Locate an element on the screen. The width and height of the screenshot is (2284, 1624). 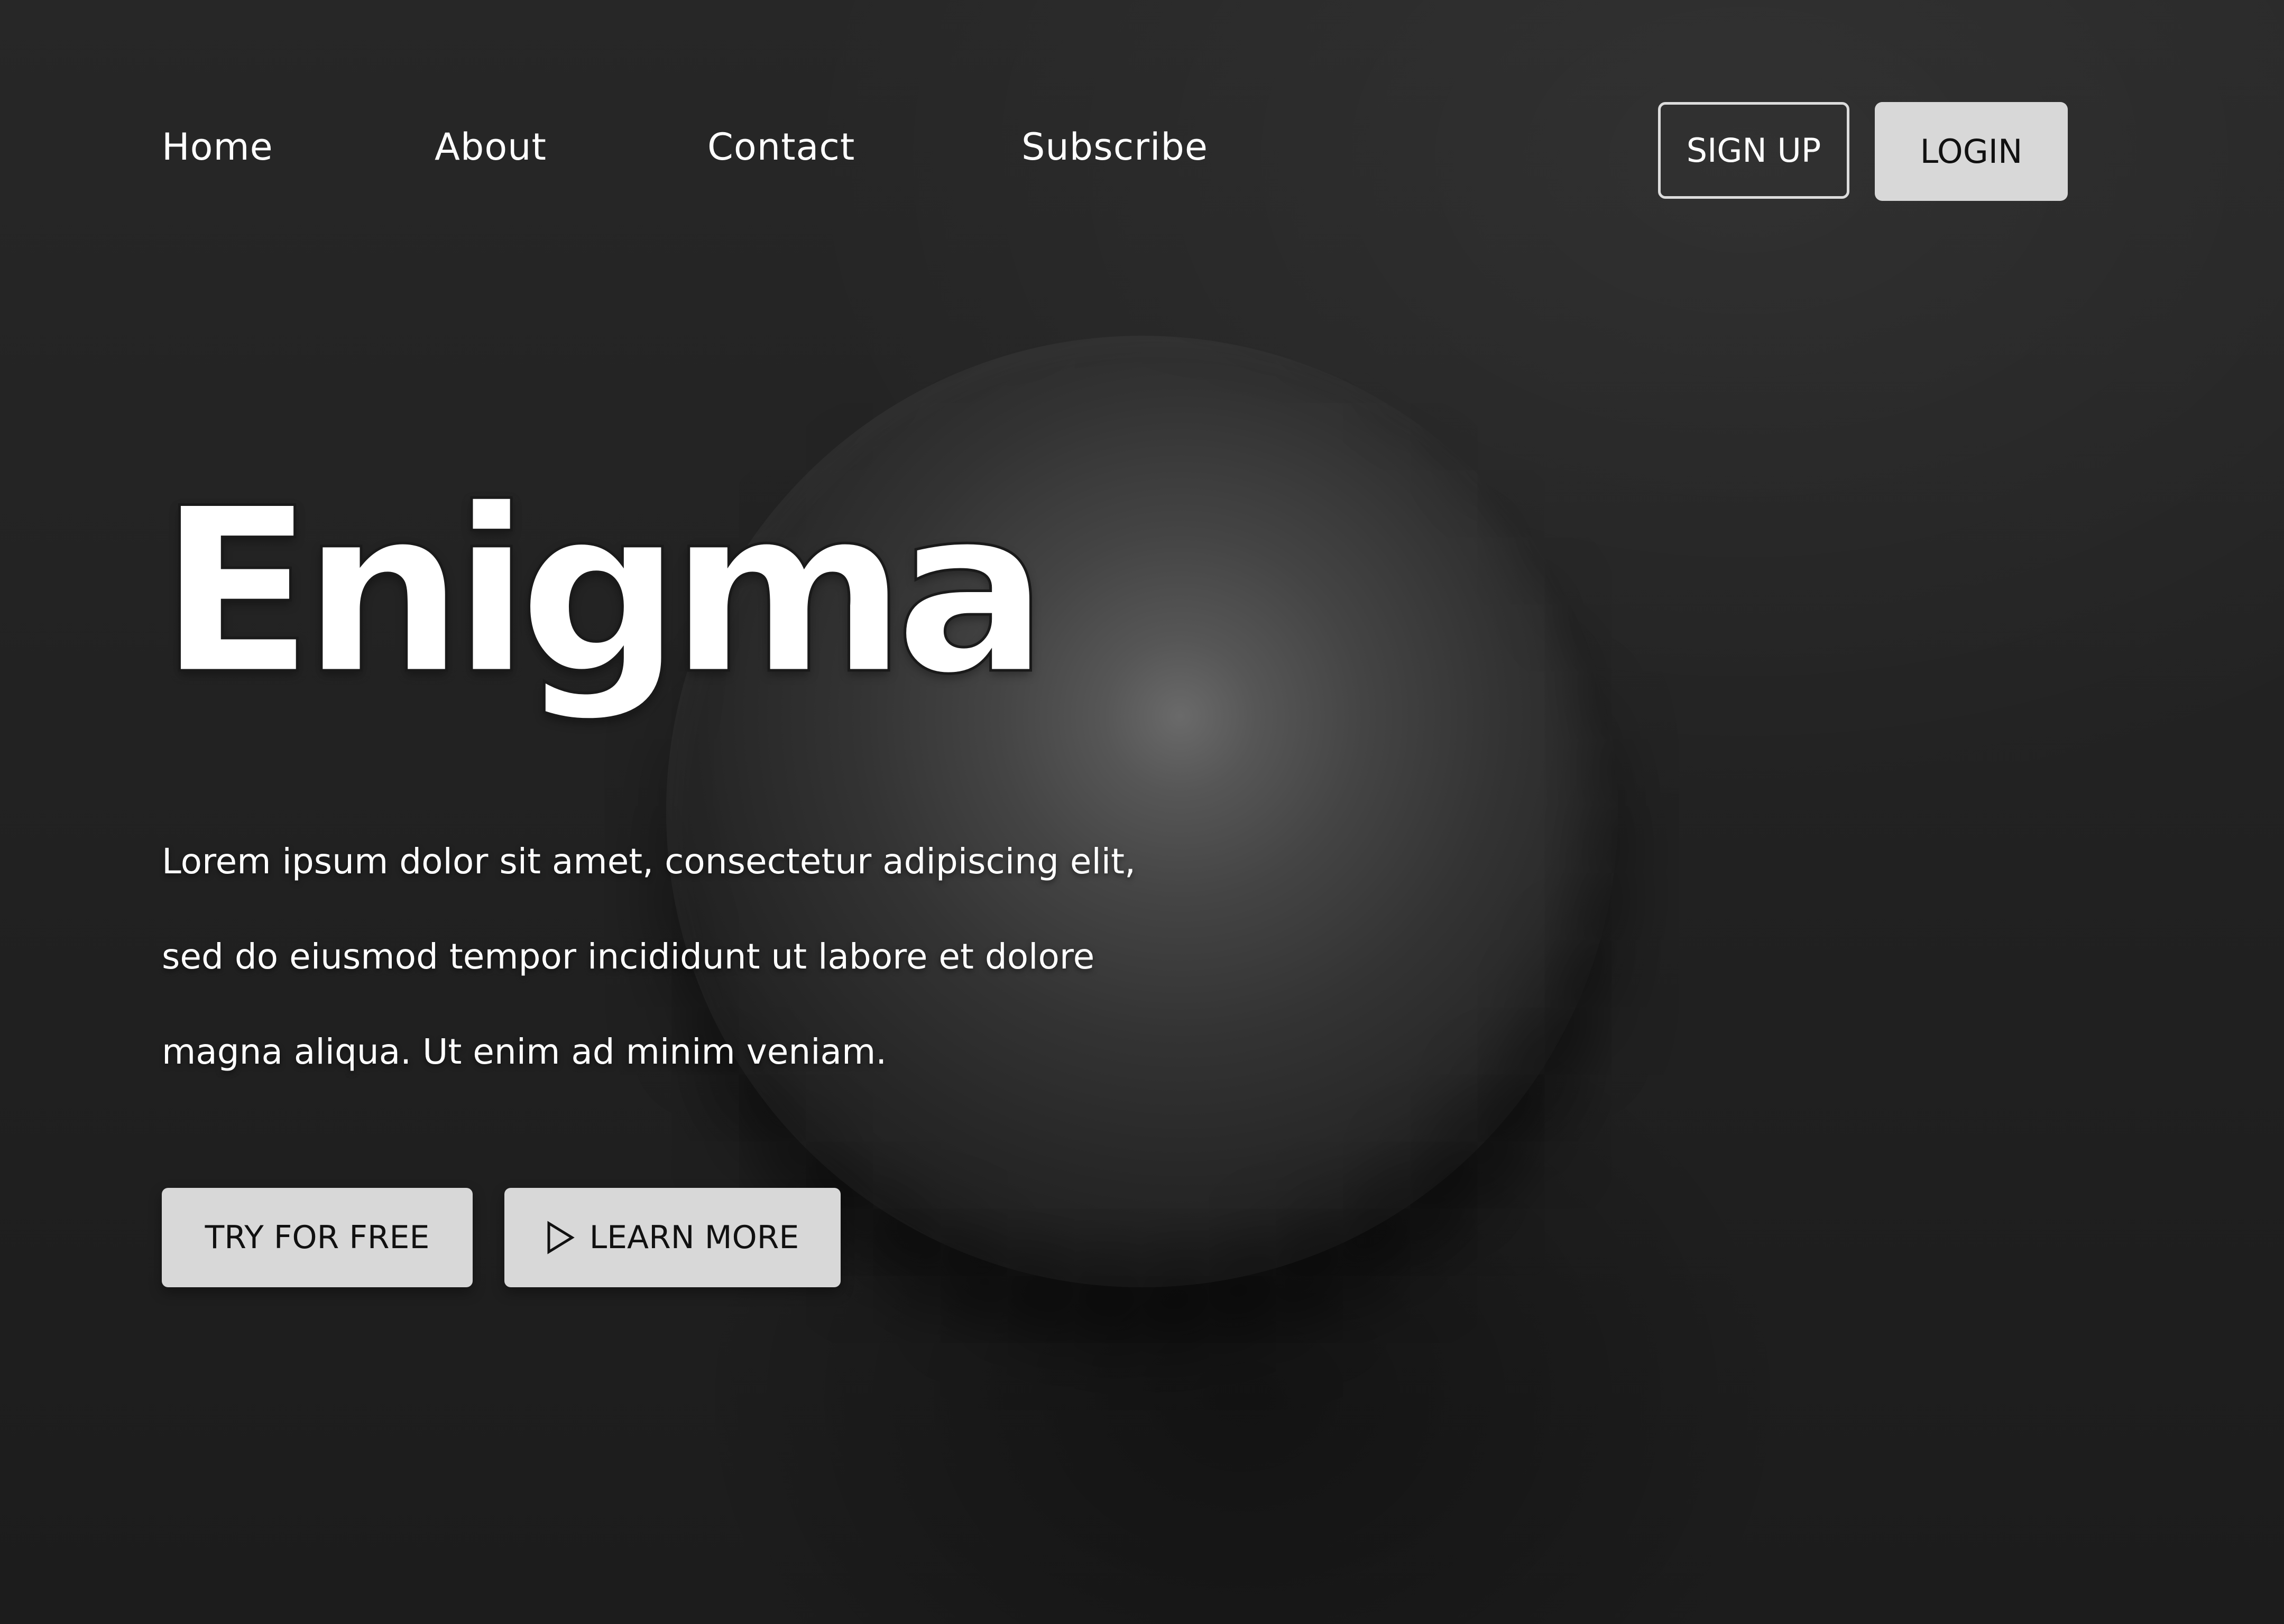
learn-more-label: LEARN MORE is located at coordinates (694, 1237).